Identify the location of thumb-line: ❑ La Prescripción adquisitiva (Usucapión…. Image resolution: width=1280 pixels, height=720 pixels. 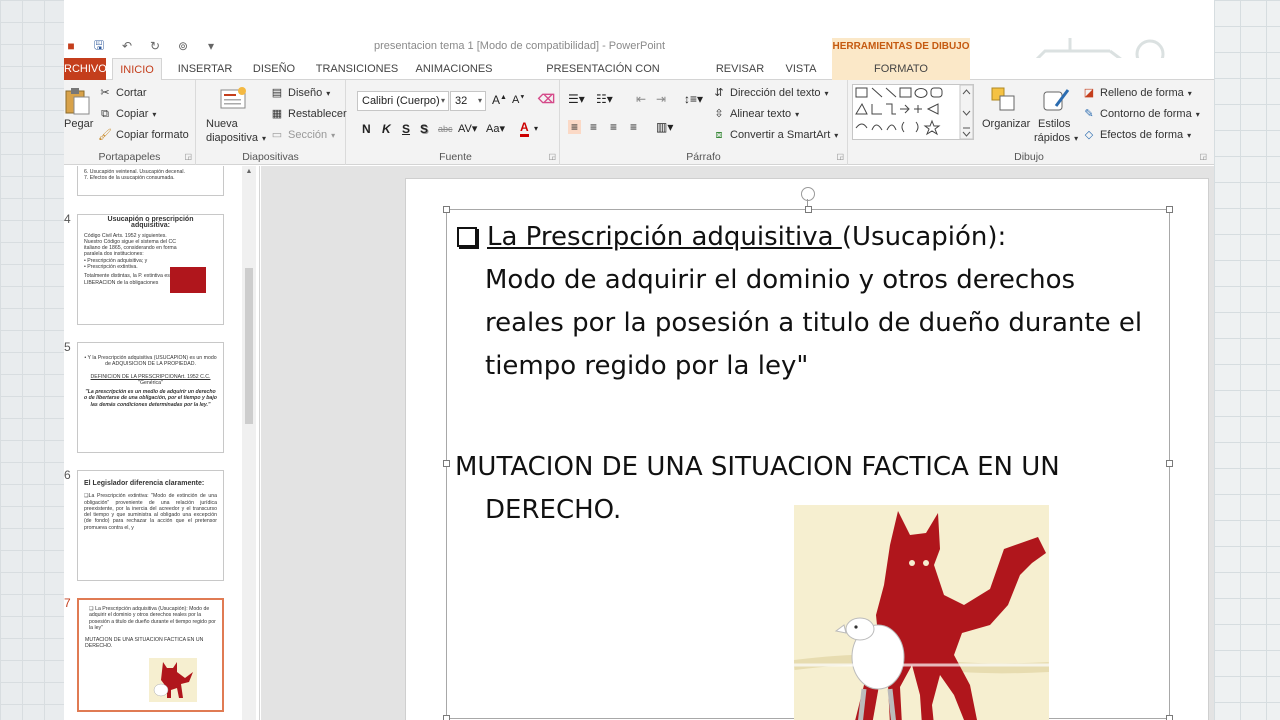
(152, 618).